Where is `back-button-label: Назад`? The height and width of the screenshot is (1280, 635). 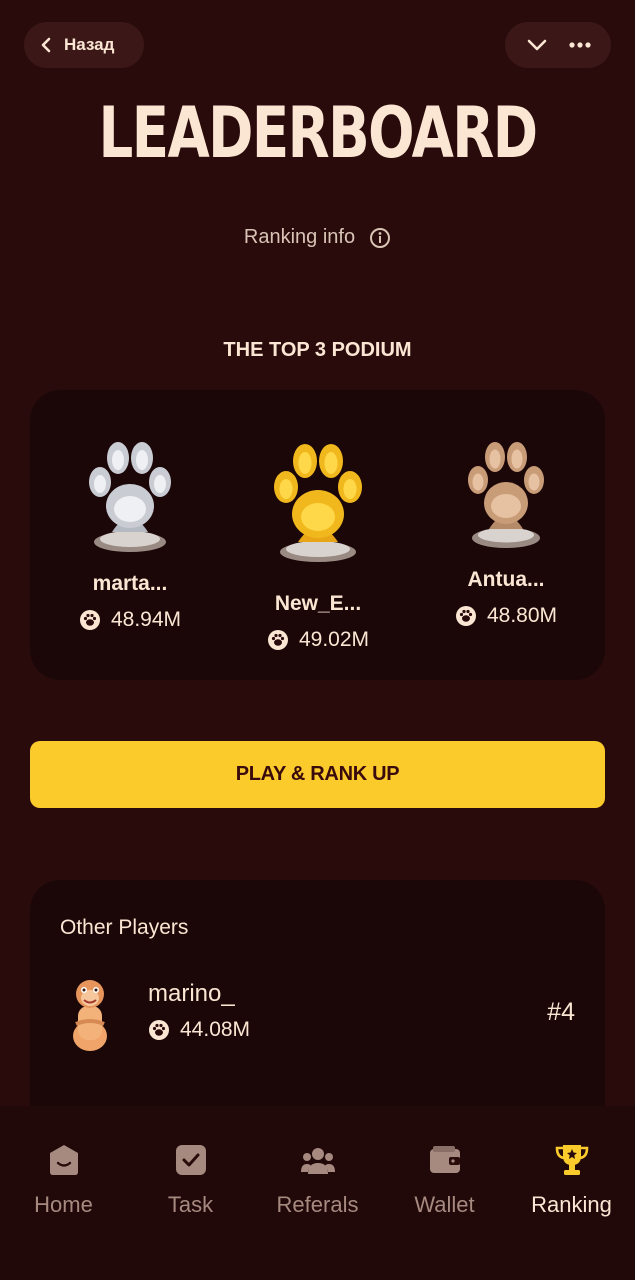
back-button-label: Назад is located at coordinates (89, 44).